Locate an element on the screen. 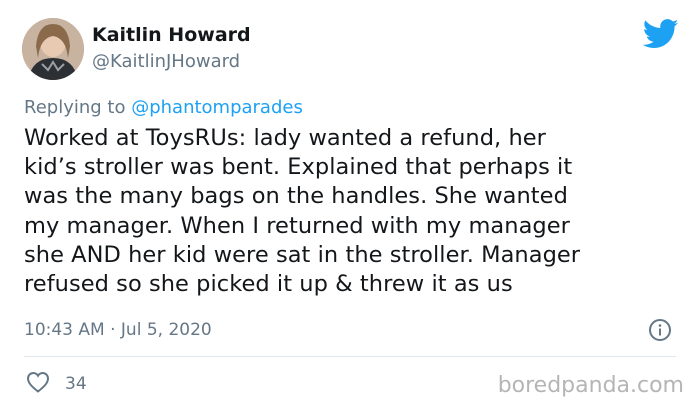  replying-to: Replying to @phantomparades is located at coordinates (163, 108).